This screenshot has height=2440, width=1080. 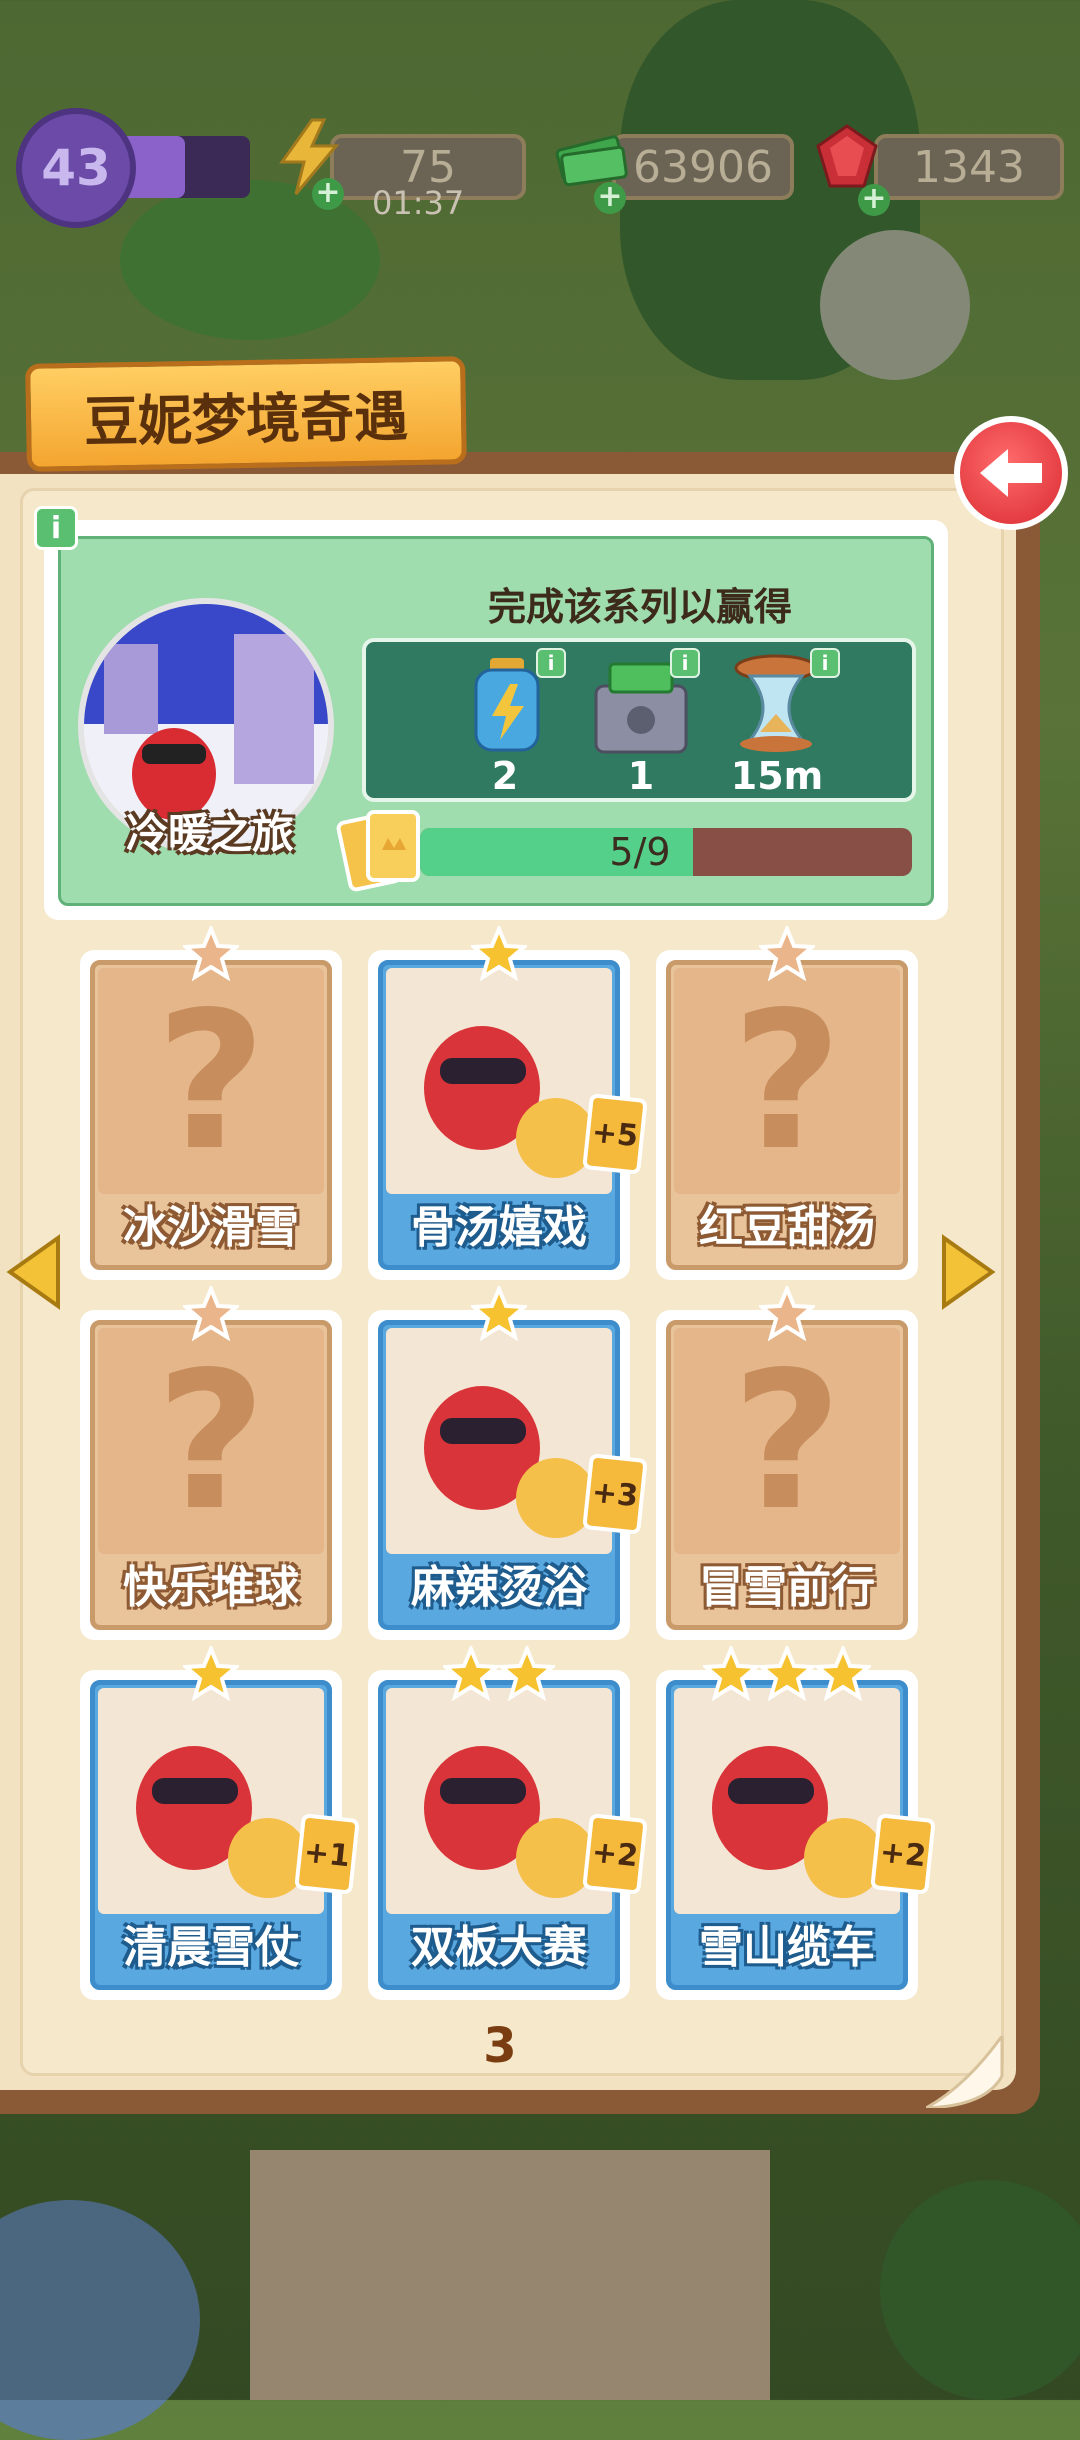 What do you see at coordinates (968, 1272) in the screenshot?
I see `next-page-arrow` at bounding box center [968, 1272].